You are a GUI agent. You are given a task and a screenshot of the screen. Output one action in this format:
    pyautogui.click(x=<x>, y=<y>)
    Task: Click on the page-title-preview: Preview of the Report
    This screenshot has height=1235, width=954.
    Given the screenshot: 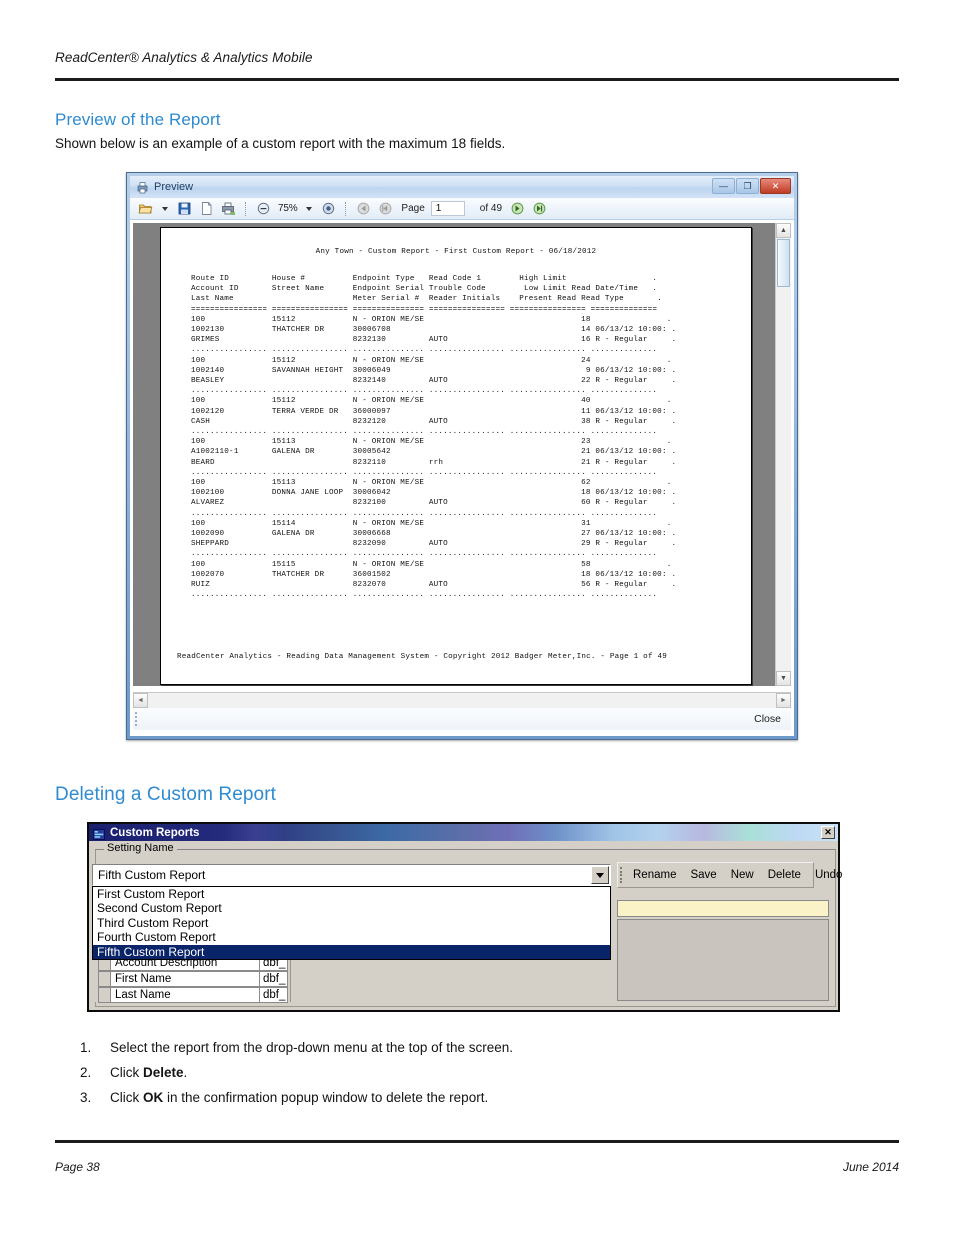 What is the action you would take?
    pyautogui.click(x=138, y=119)
    